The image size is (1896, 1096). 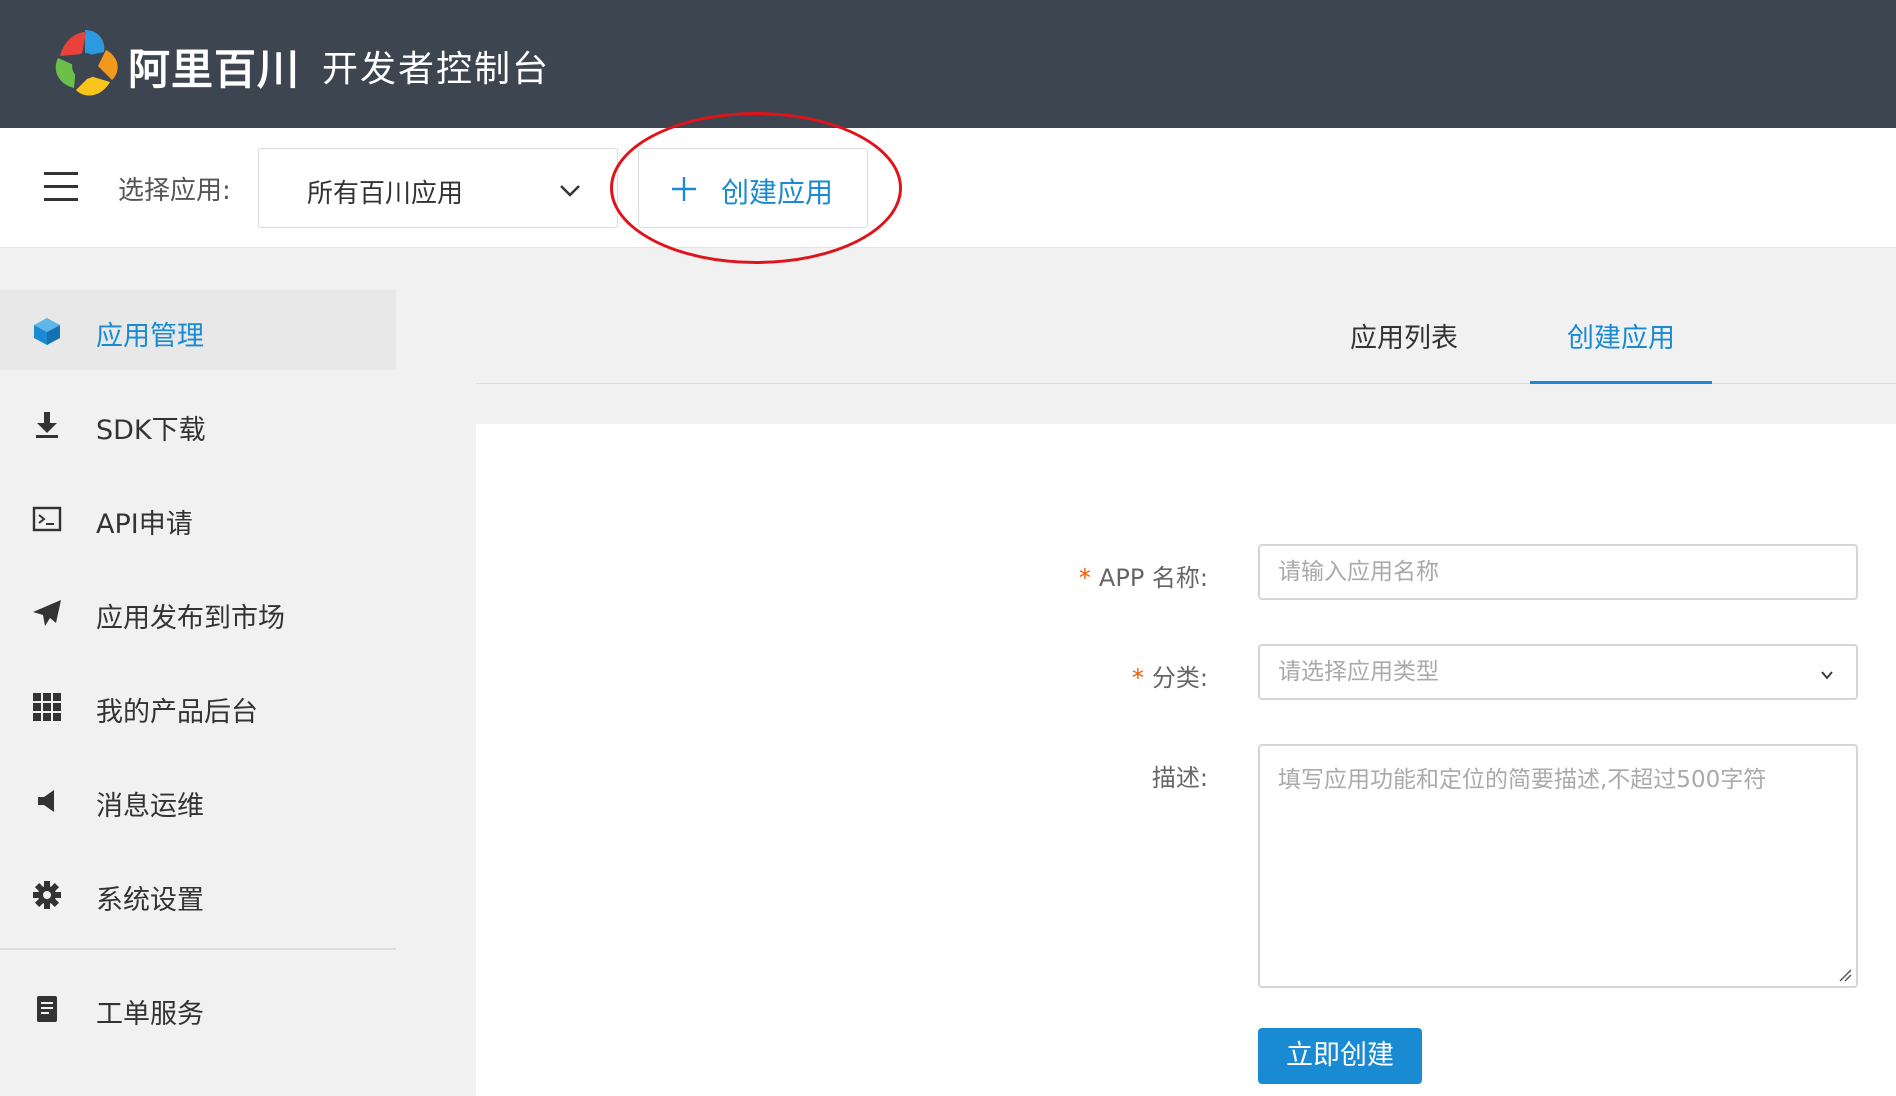 What do you see at coordinates (1404, 348) in the screenshot?
I see `tab-app-list: 应用列表` at bounding box center [1404, 348].